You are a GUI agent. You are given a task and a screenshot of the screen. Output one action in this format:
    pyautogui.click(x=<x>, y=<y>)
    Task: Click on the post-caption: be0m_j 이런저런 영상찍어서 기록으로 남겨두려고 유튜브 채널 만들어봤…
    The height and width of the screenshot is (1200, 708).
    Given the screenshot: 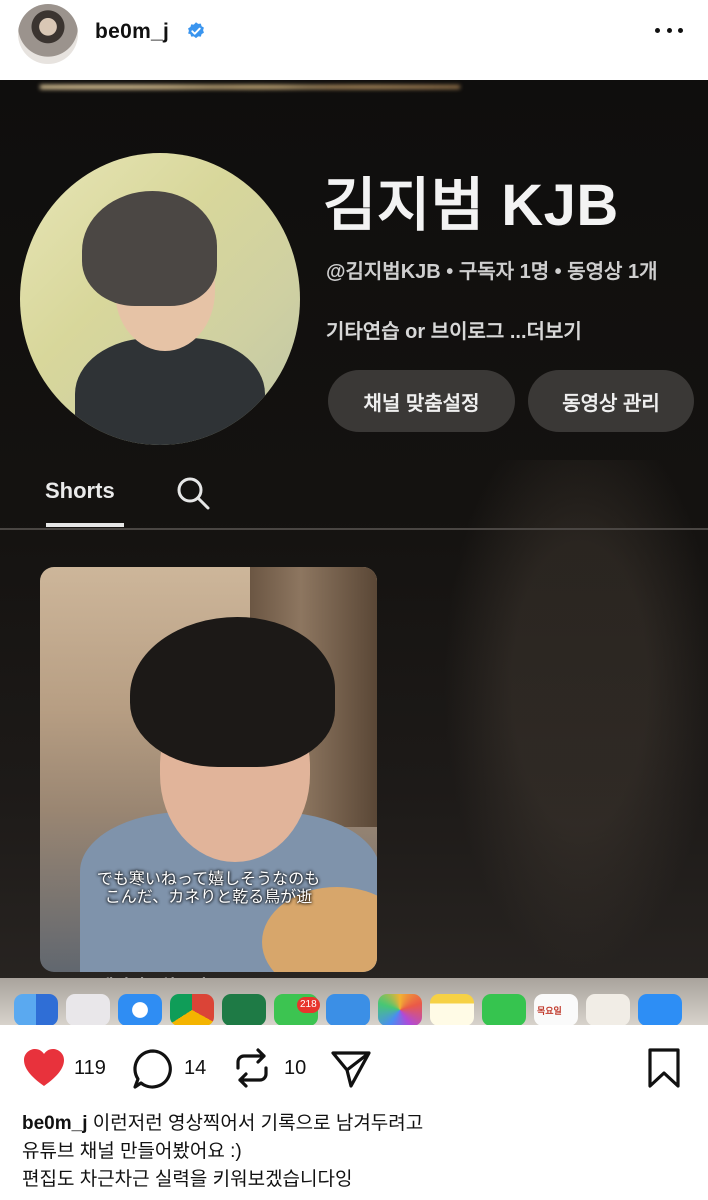 What is the action you would take?
    pyautogui.click(x=357, y=1152)
    